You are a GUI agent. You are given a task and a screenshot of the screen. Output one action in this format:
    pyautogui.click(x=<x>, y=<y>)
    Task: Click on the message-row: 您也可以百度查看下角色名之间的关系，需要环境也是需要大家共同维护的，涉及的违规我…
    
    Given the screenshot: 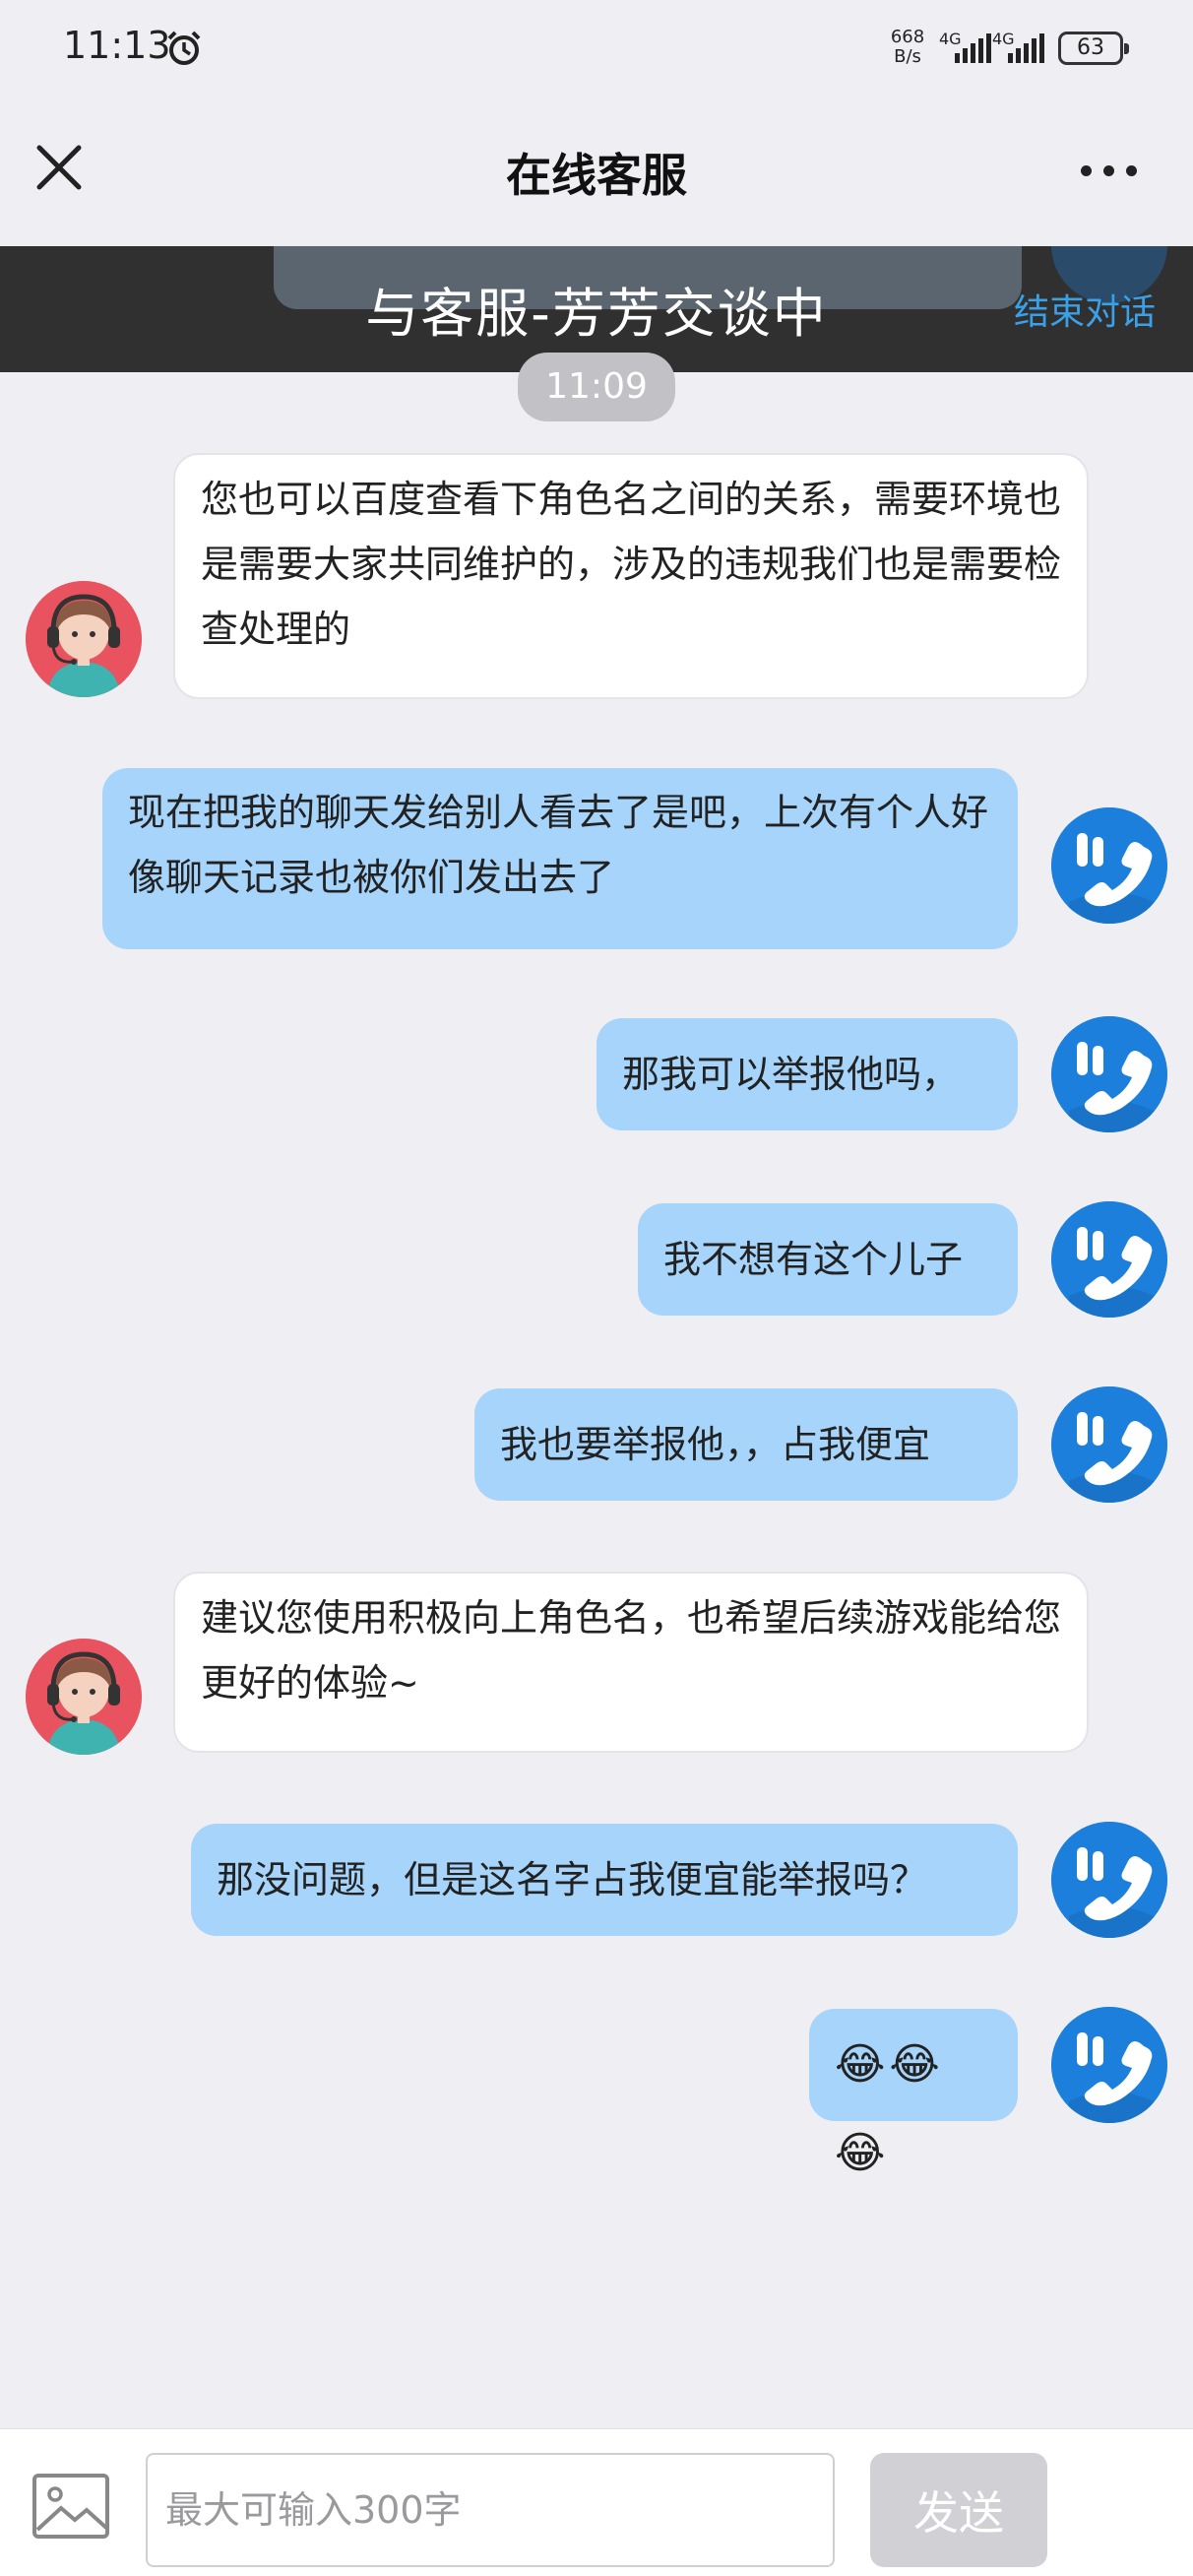 What is the action you would take?
    pyautogui.click(x=596, y=576)
    